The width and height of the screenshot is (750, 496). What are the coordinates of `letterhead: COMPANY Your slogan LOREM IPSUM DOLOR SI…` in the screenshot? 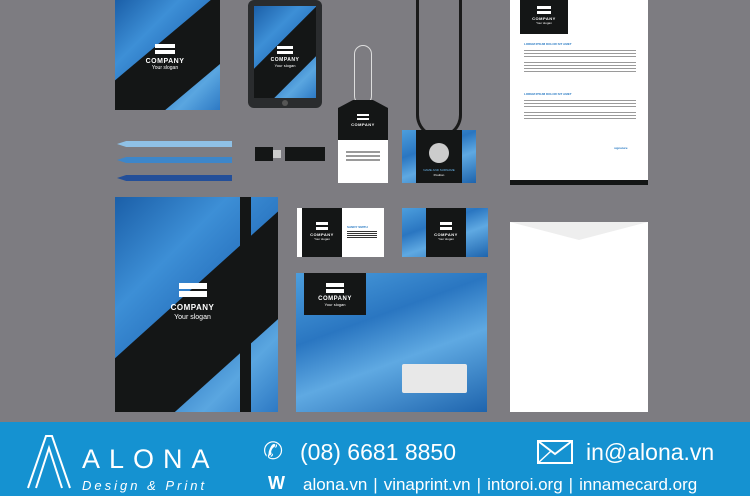 It's located at (579, 92).